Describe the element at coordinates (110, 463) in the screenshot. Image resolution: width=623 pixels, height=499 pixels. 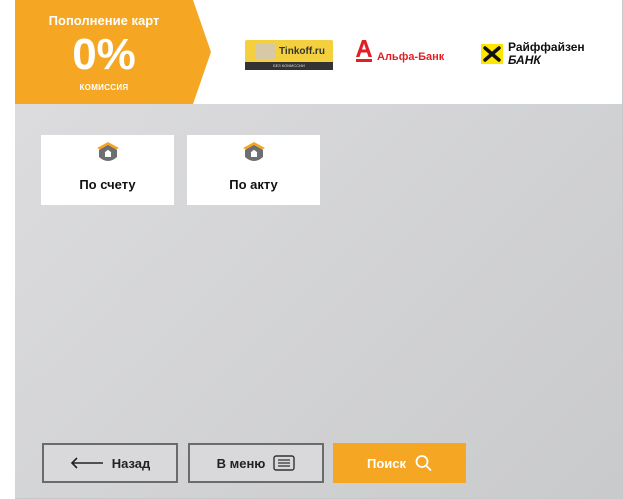
I see `back-button: Назад` at that location.